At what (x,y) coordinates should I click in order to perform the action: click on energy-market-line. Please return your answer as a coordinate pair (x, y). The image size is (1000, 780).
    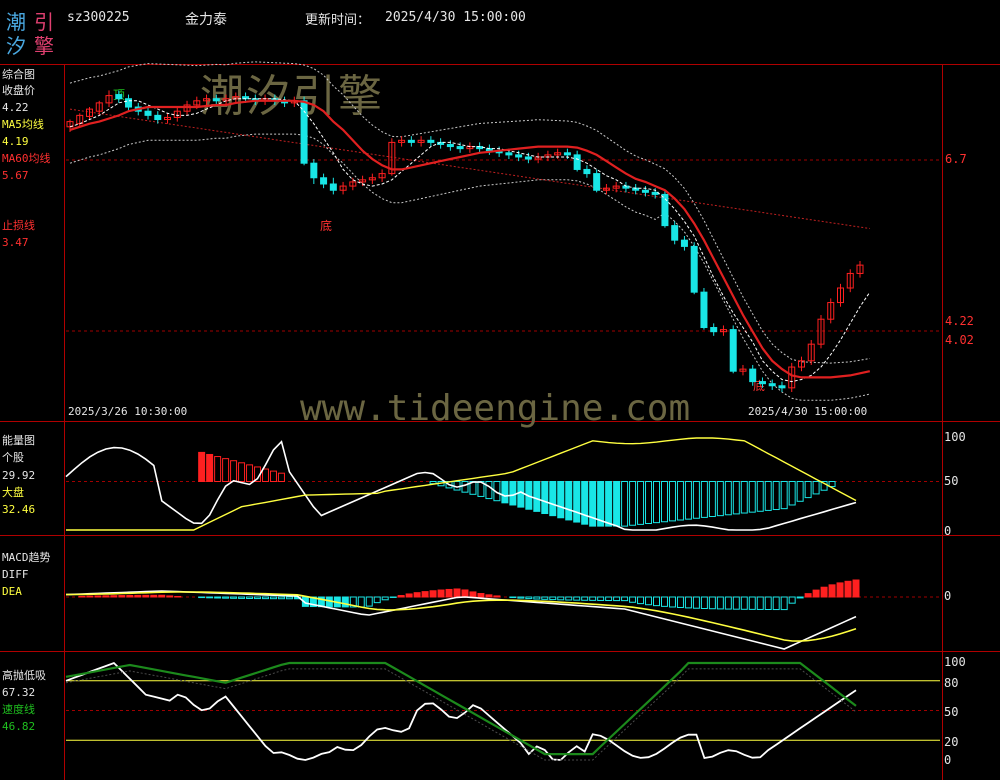
    Looking at the image, I should click on (461, 484).